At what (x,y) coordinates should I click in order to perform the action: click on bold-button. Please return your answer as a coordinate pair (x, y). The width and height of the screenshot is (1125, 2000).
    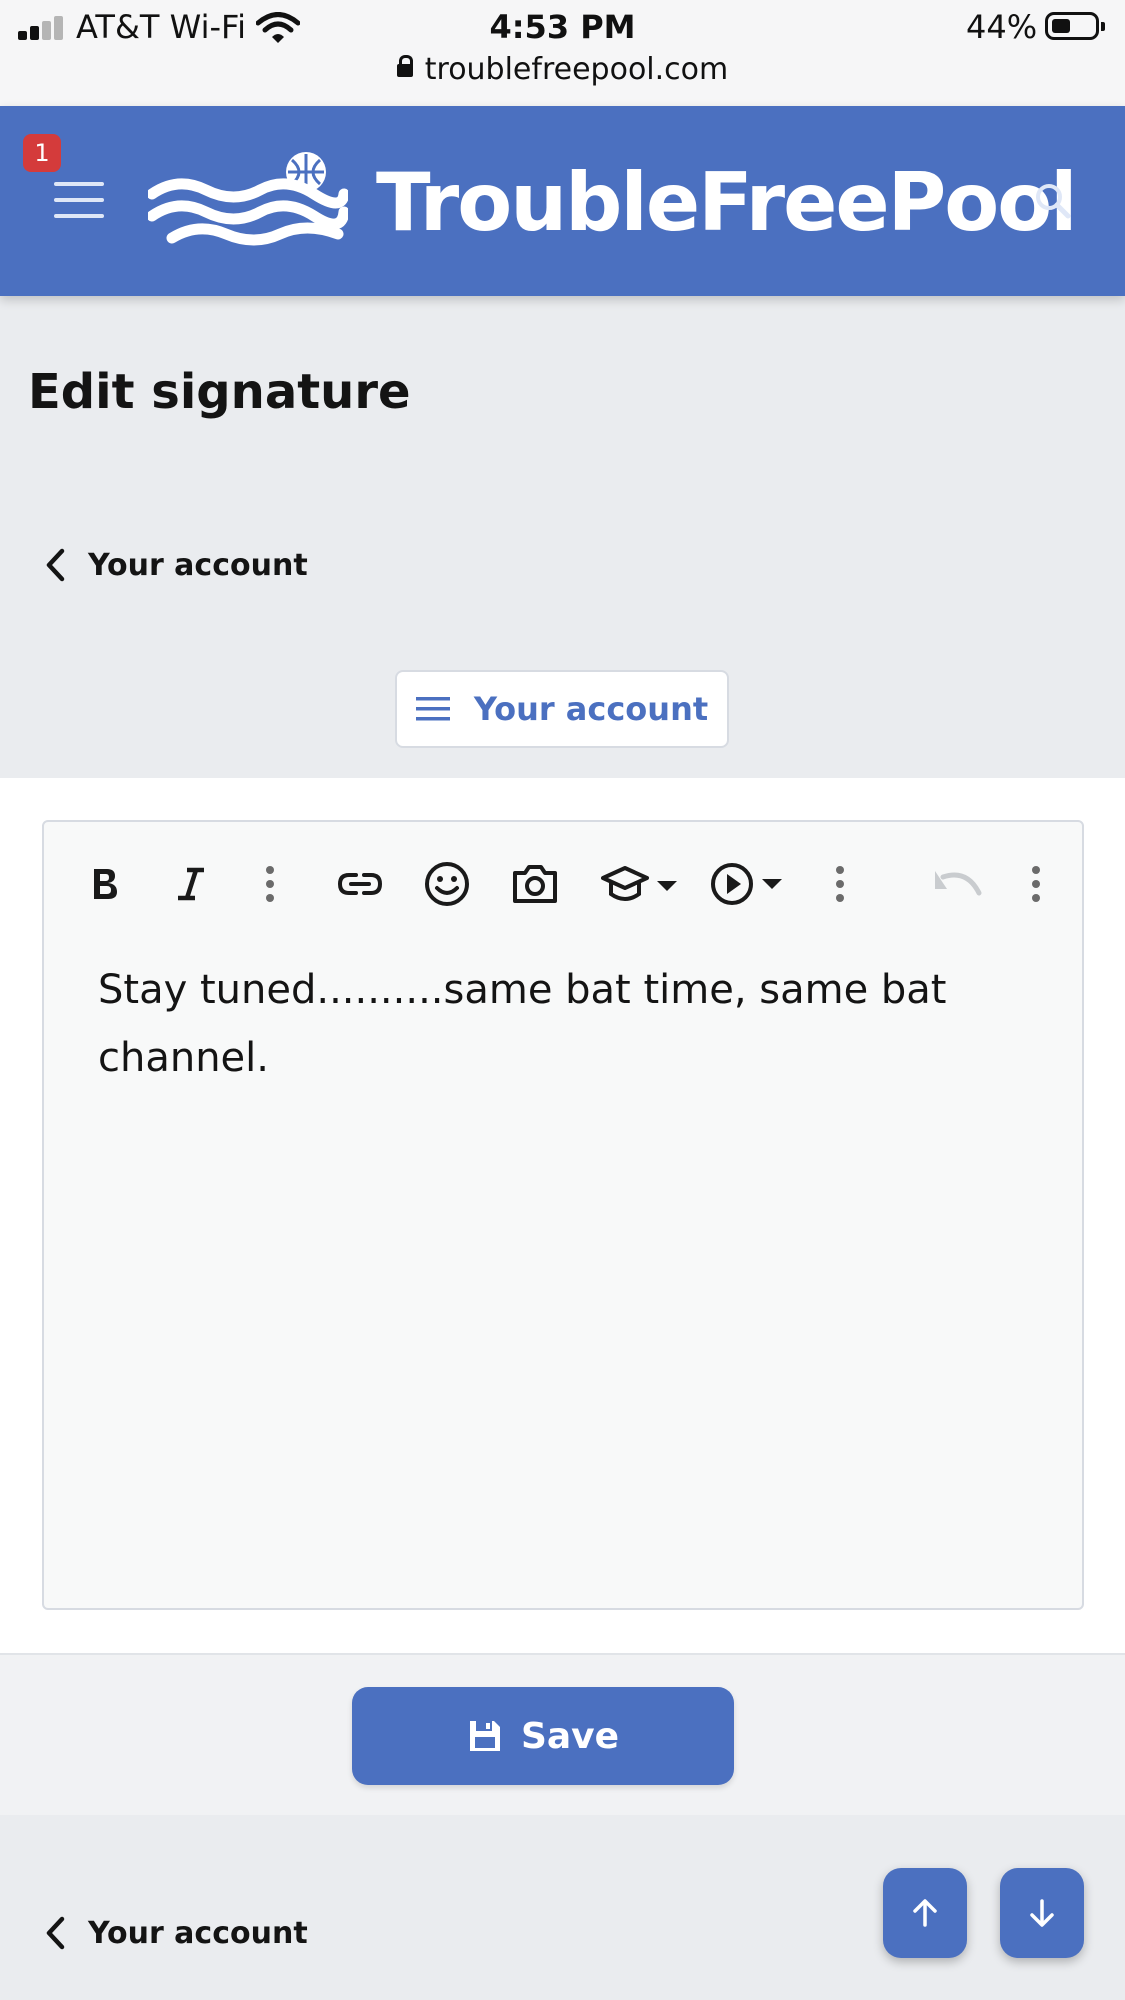
    Looking at the image, I should click on (105, 884).